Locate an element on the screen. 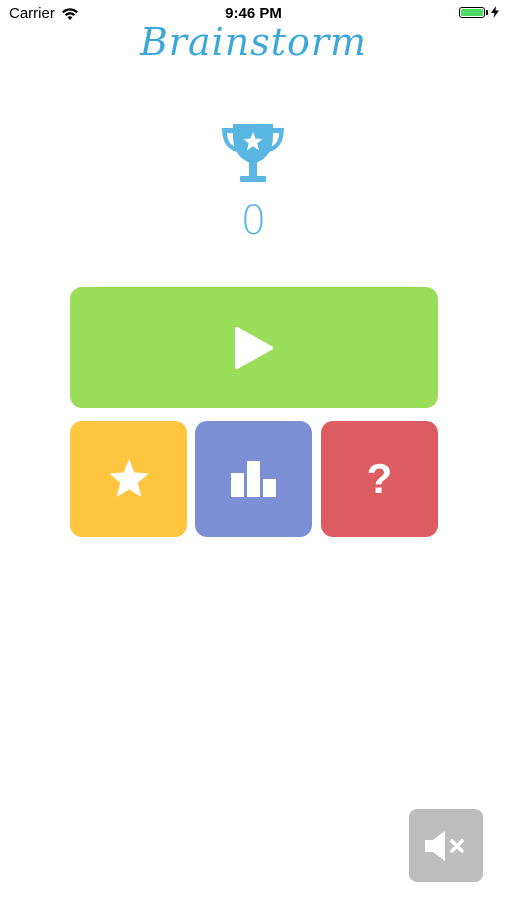 This screenshot has height=900, width=507. trophy-icon is located at coordinates (253, 153).